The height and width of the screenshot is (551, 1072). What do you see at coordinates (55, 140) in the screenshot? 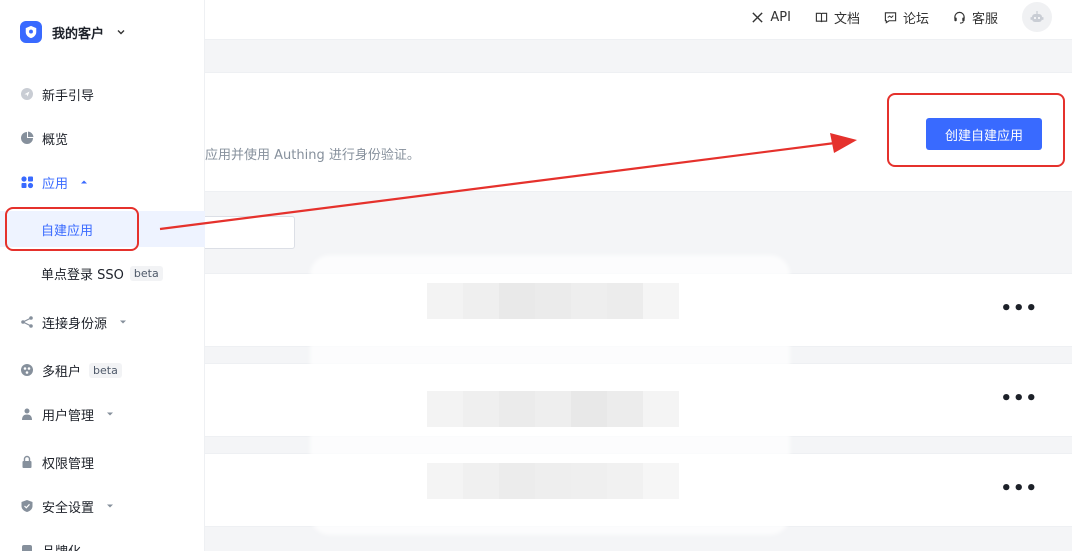
I see `sidebar-item-label: 概览` at bounding box center [55, 140].